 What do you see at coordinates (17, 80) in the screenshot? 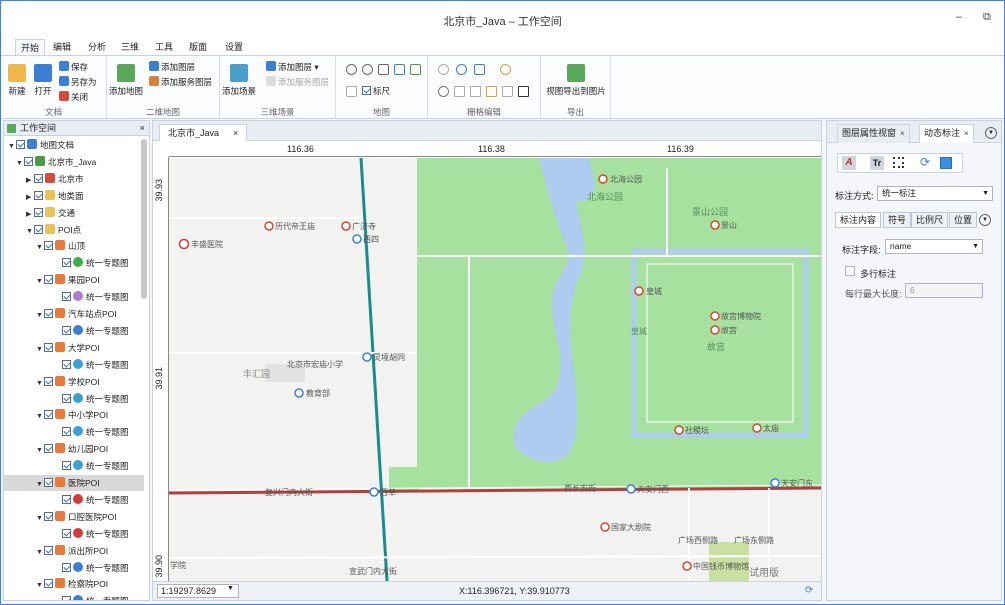
I see `new-button: 新建` at bounding box center [17, 80].